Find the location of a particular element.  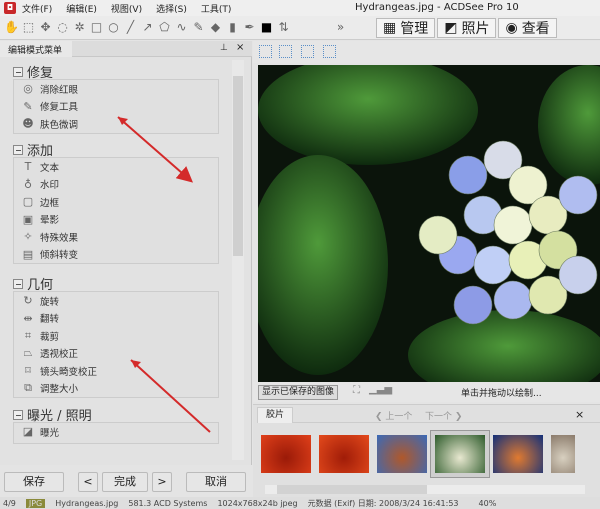

filmstrip: 胶片 ❮ 上一个 下一个 ❯ × is located at coordinates (426, 450).